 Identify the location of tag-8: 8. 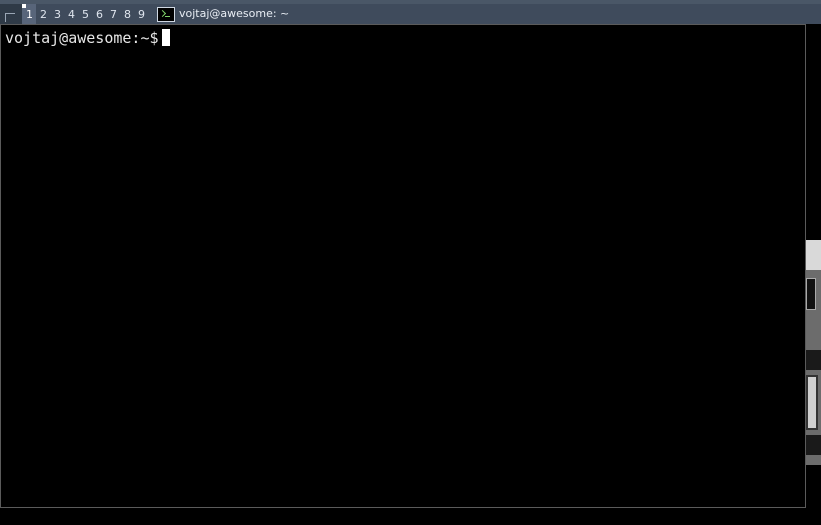
(127, 14).